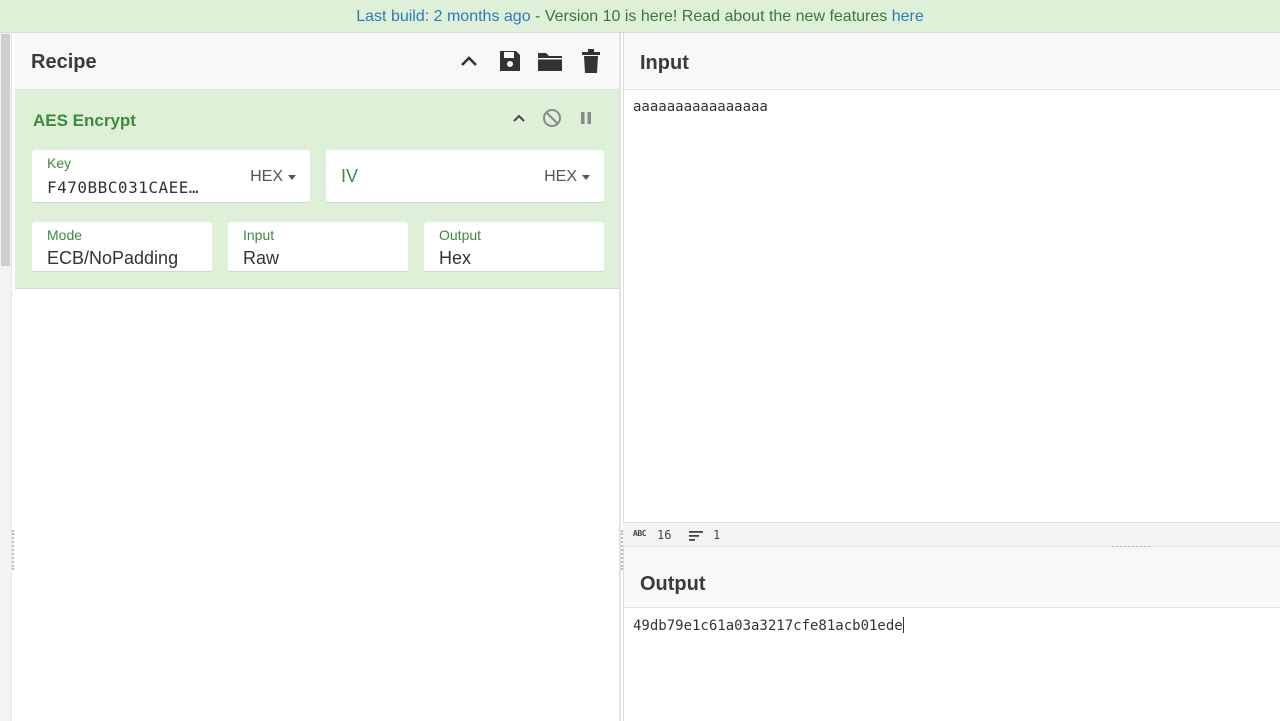  I want to click on output-format-field: Output Hex, so click(514, 247).